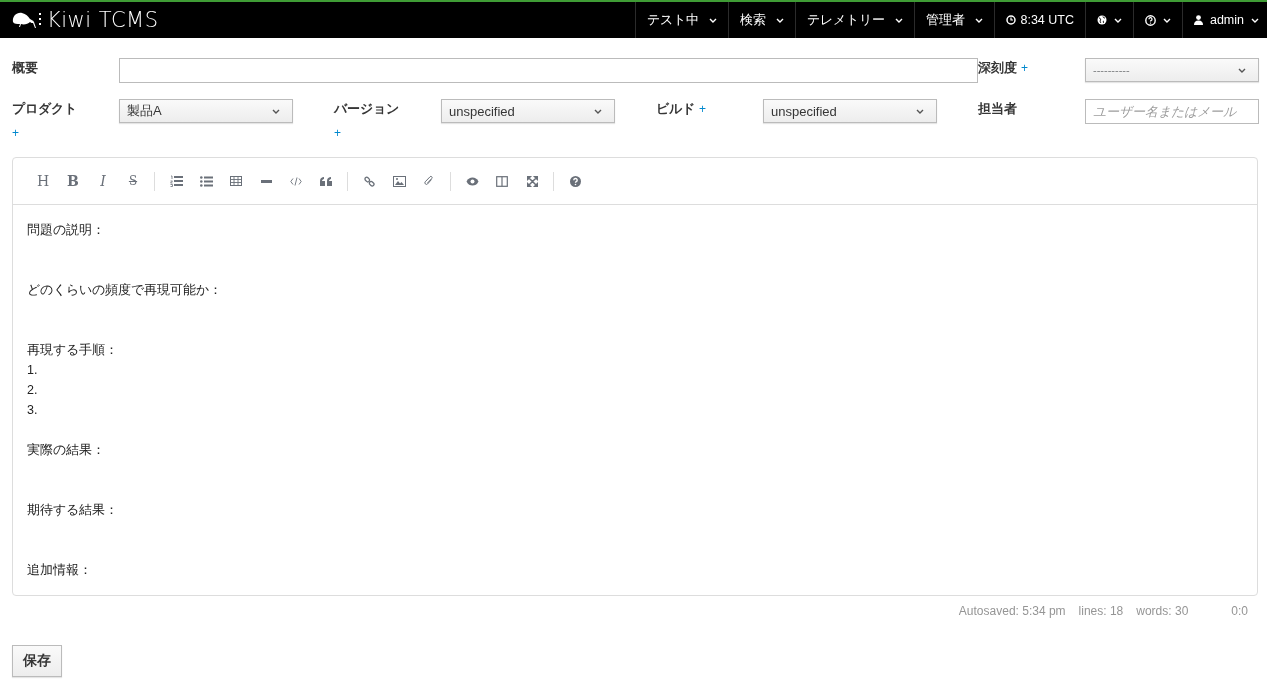 Image resolution: width=1267 pixels, height=700 pixels. What do you see at coordinates (27, 20) in the screenshot?
I see `kiwi-bird-logo-icon` at bounding box center [27, 20].